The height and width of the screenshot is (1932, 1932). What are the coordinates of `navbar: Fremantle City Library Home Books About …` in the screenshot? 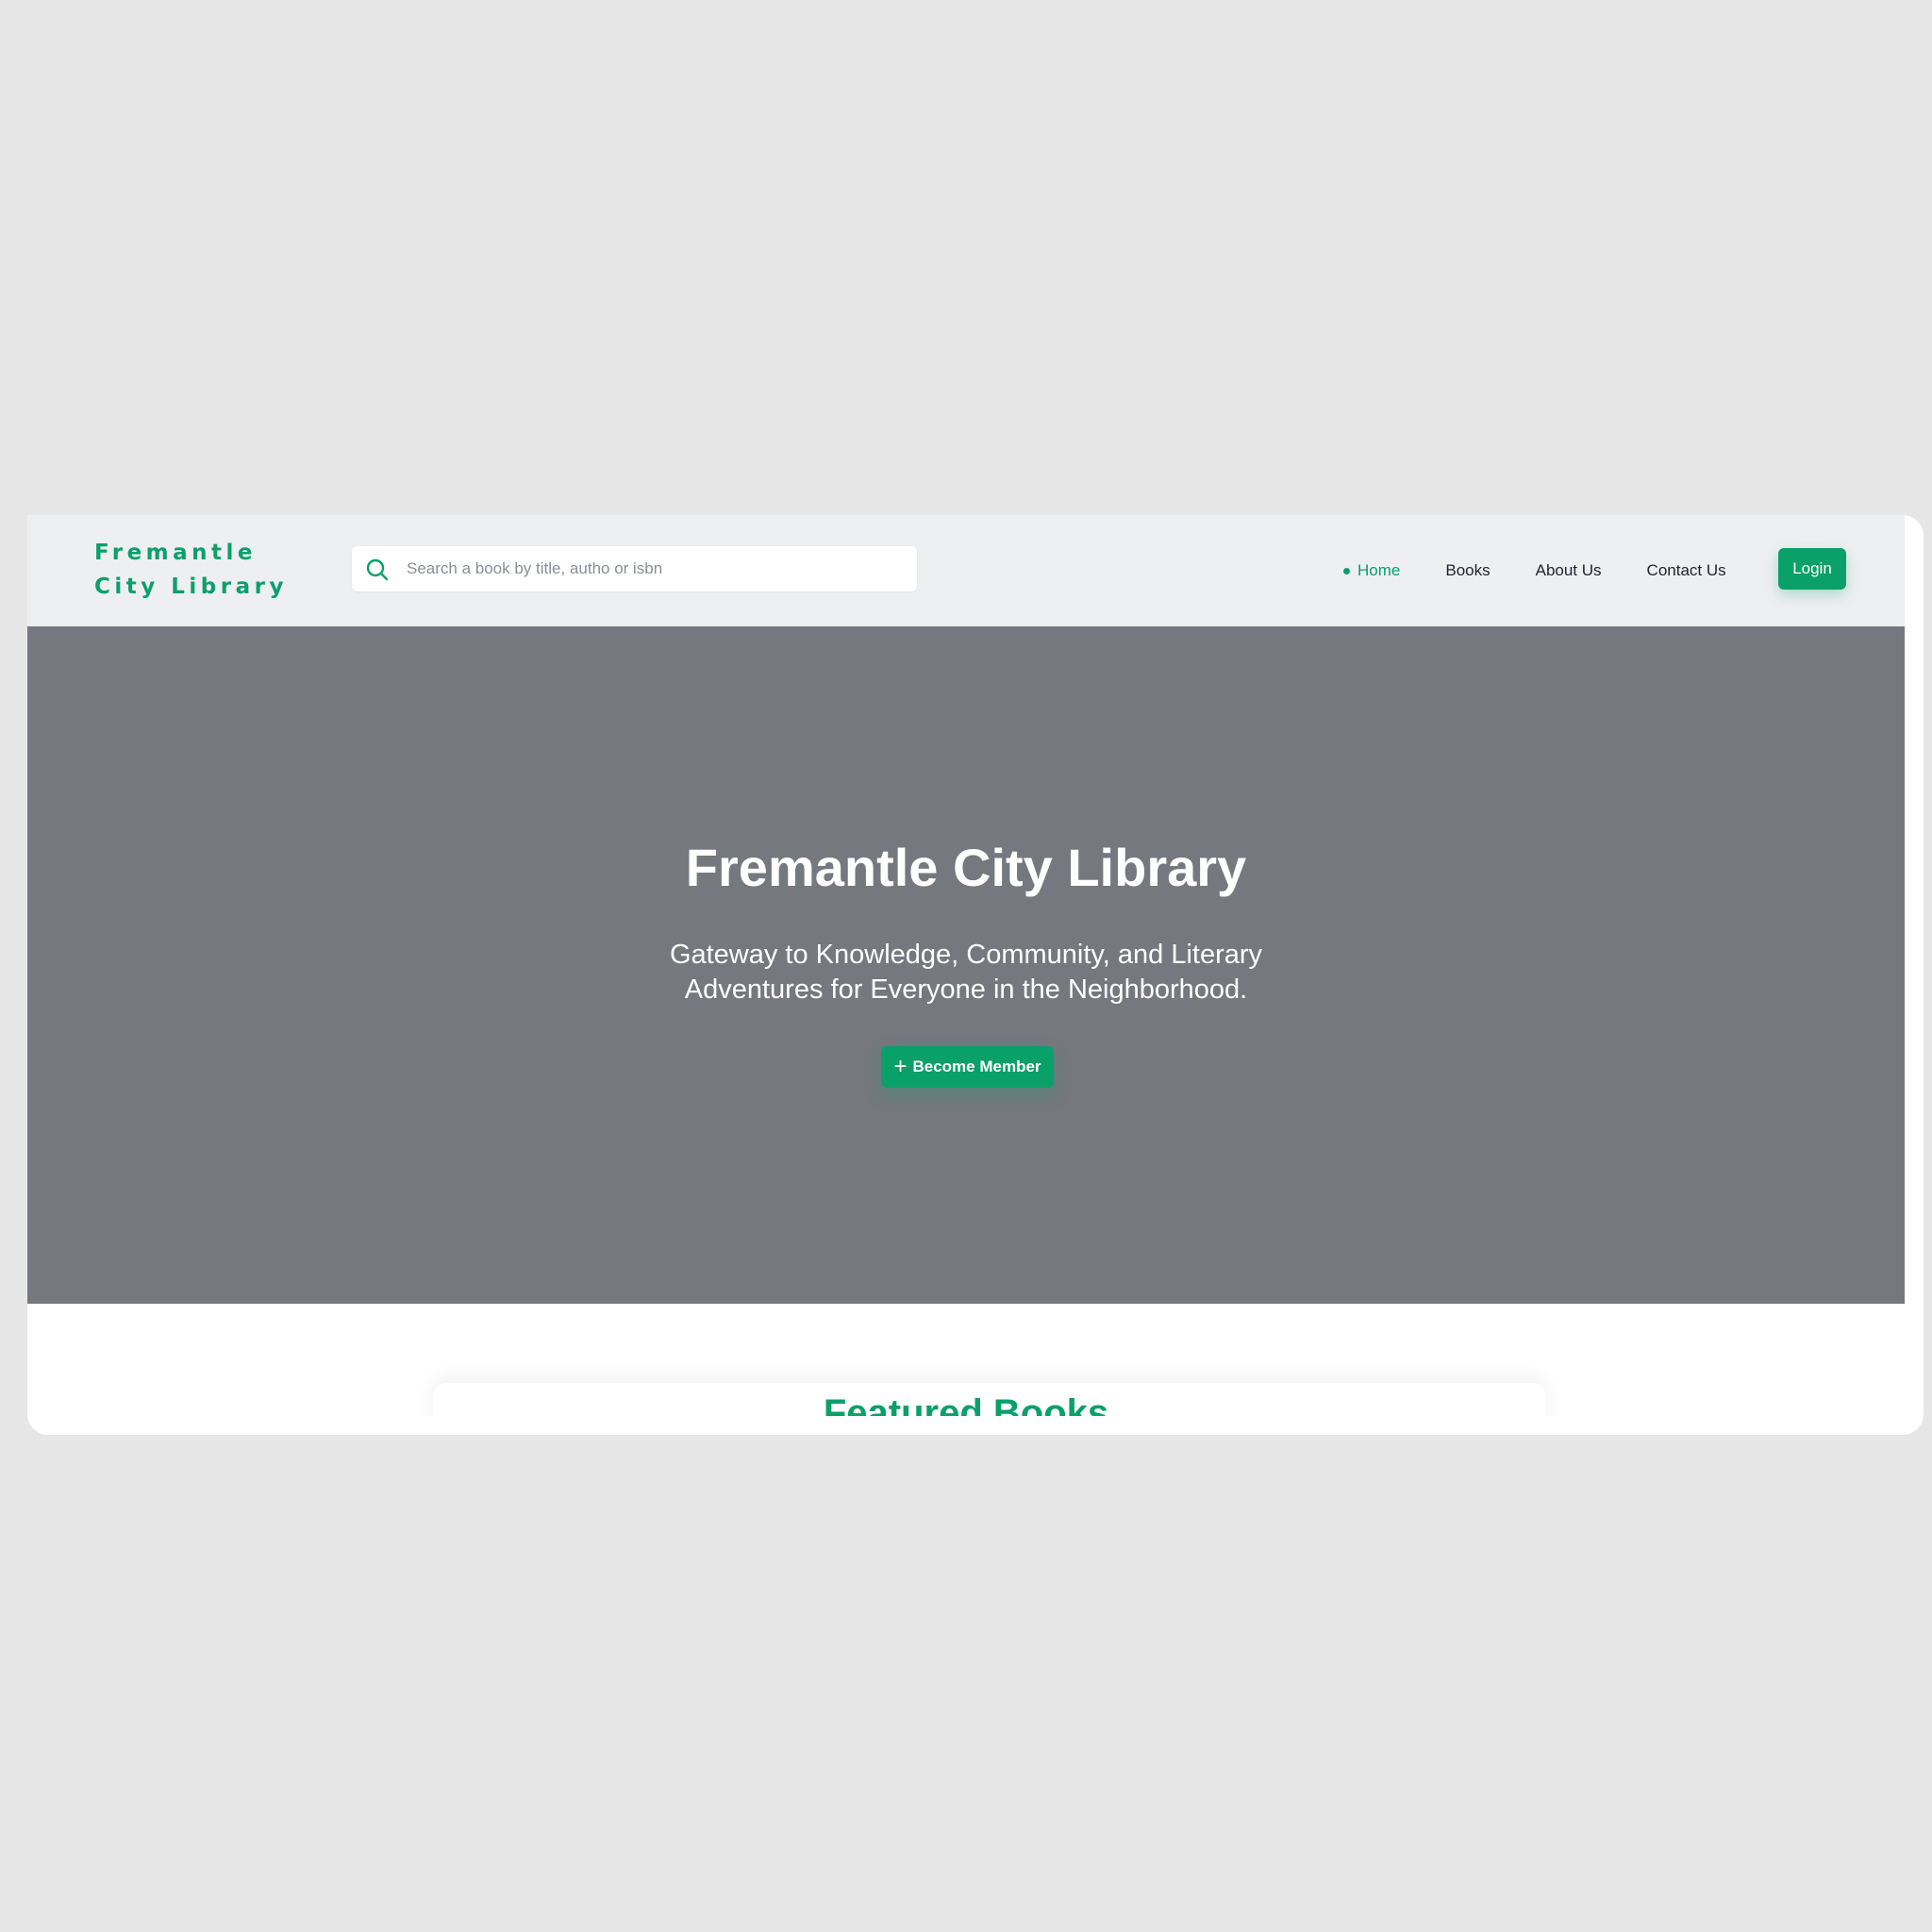 It's located at (966, 571).